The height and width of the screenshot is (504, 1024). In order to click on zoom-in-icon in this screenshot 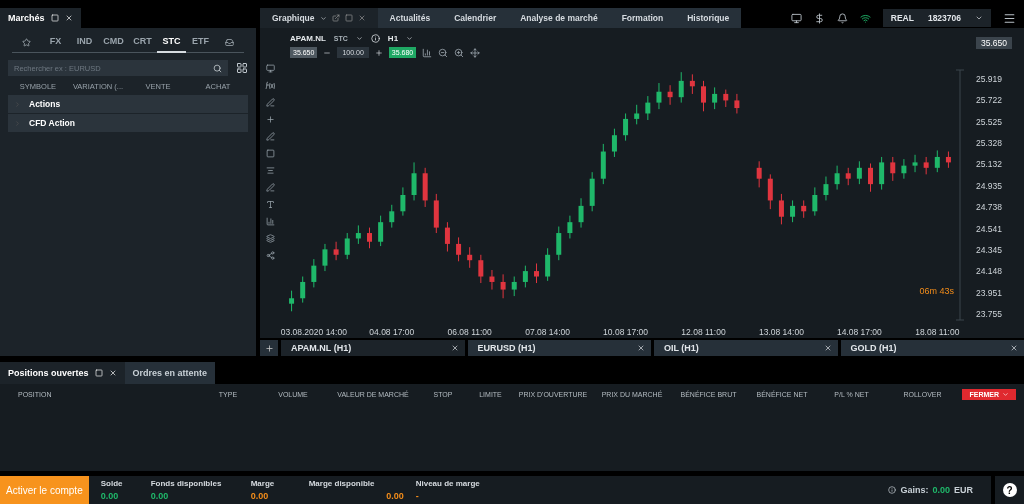, I will do `click(459, 52)`.